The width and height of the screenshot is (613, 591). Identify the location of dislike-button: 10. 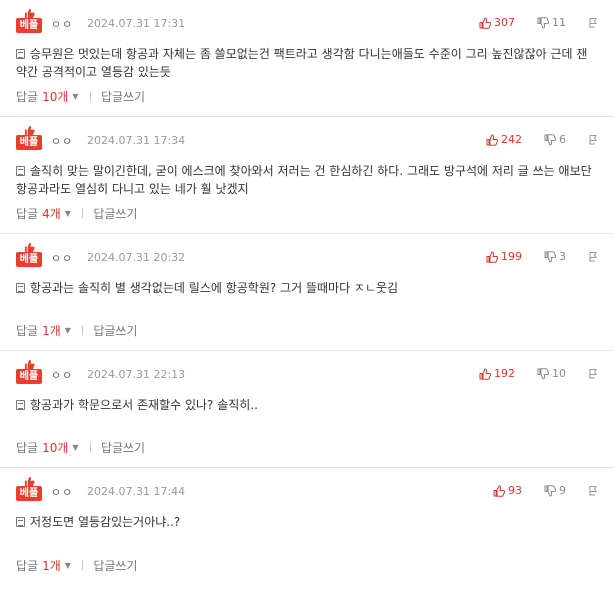
(551, 373).